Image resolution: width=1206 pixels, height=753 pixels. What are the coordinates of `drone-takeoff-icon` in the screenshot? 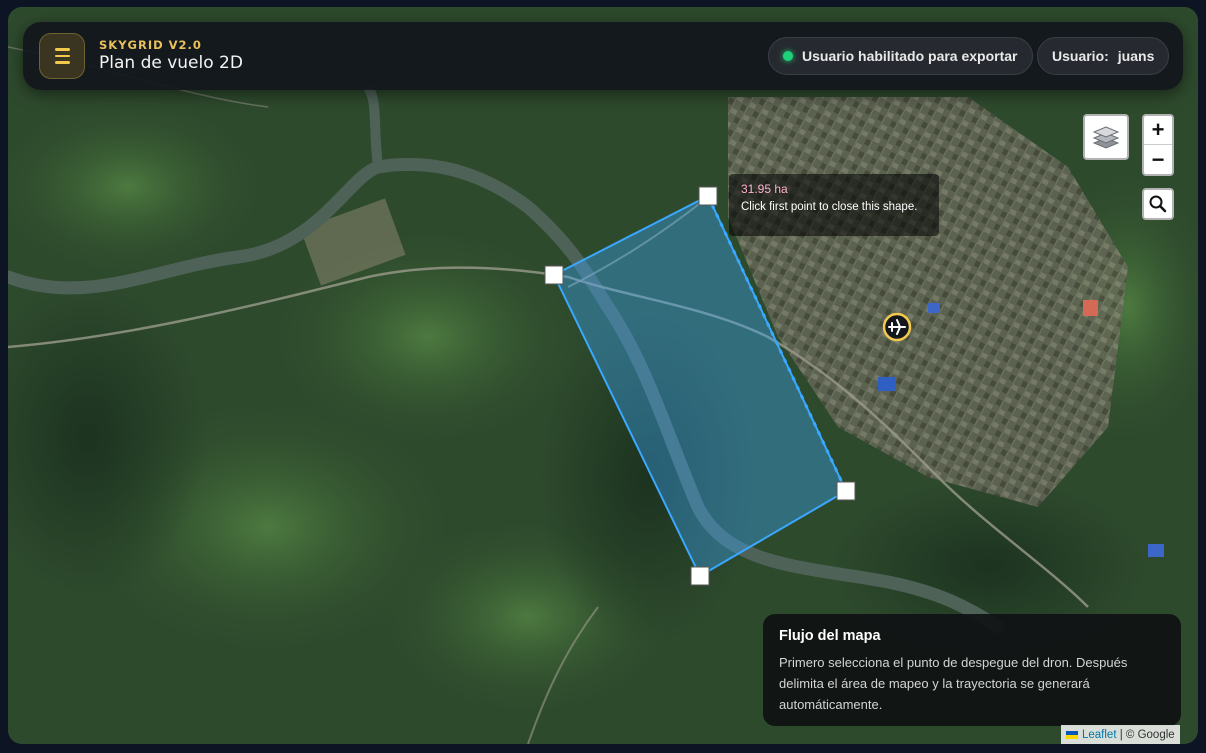 It's located at (897, 327).